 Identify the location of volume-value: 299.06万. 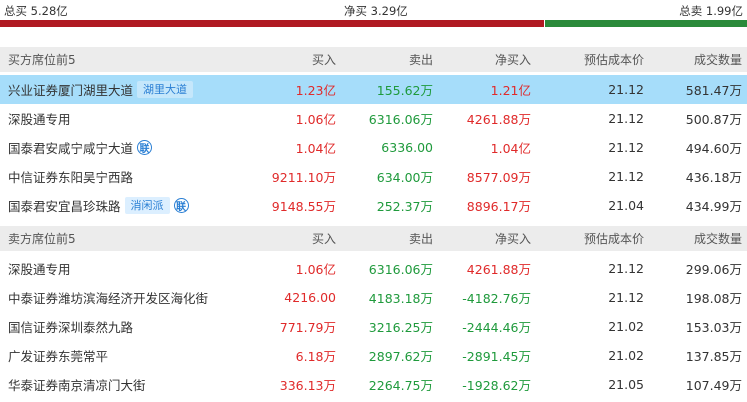
(713, 269).